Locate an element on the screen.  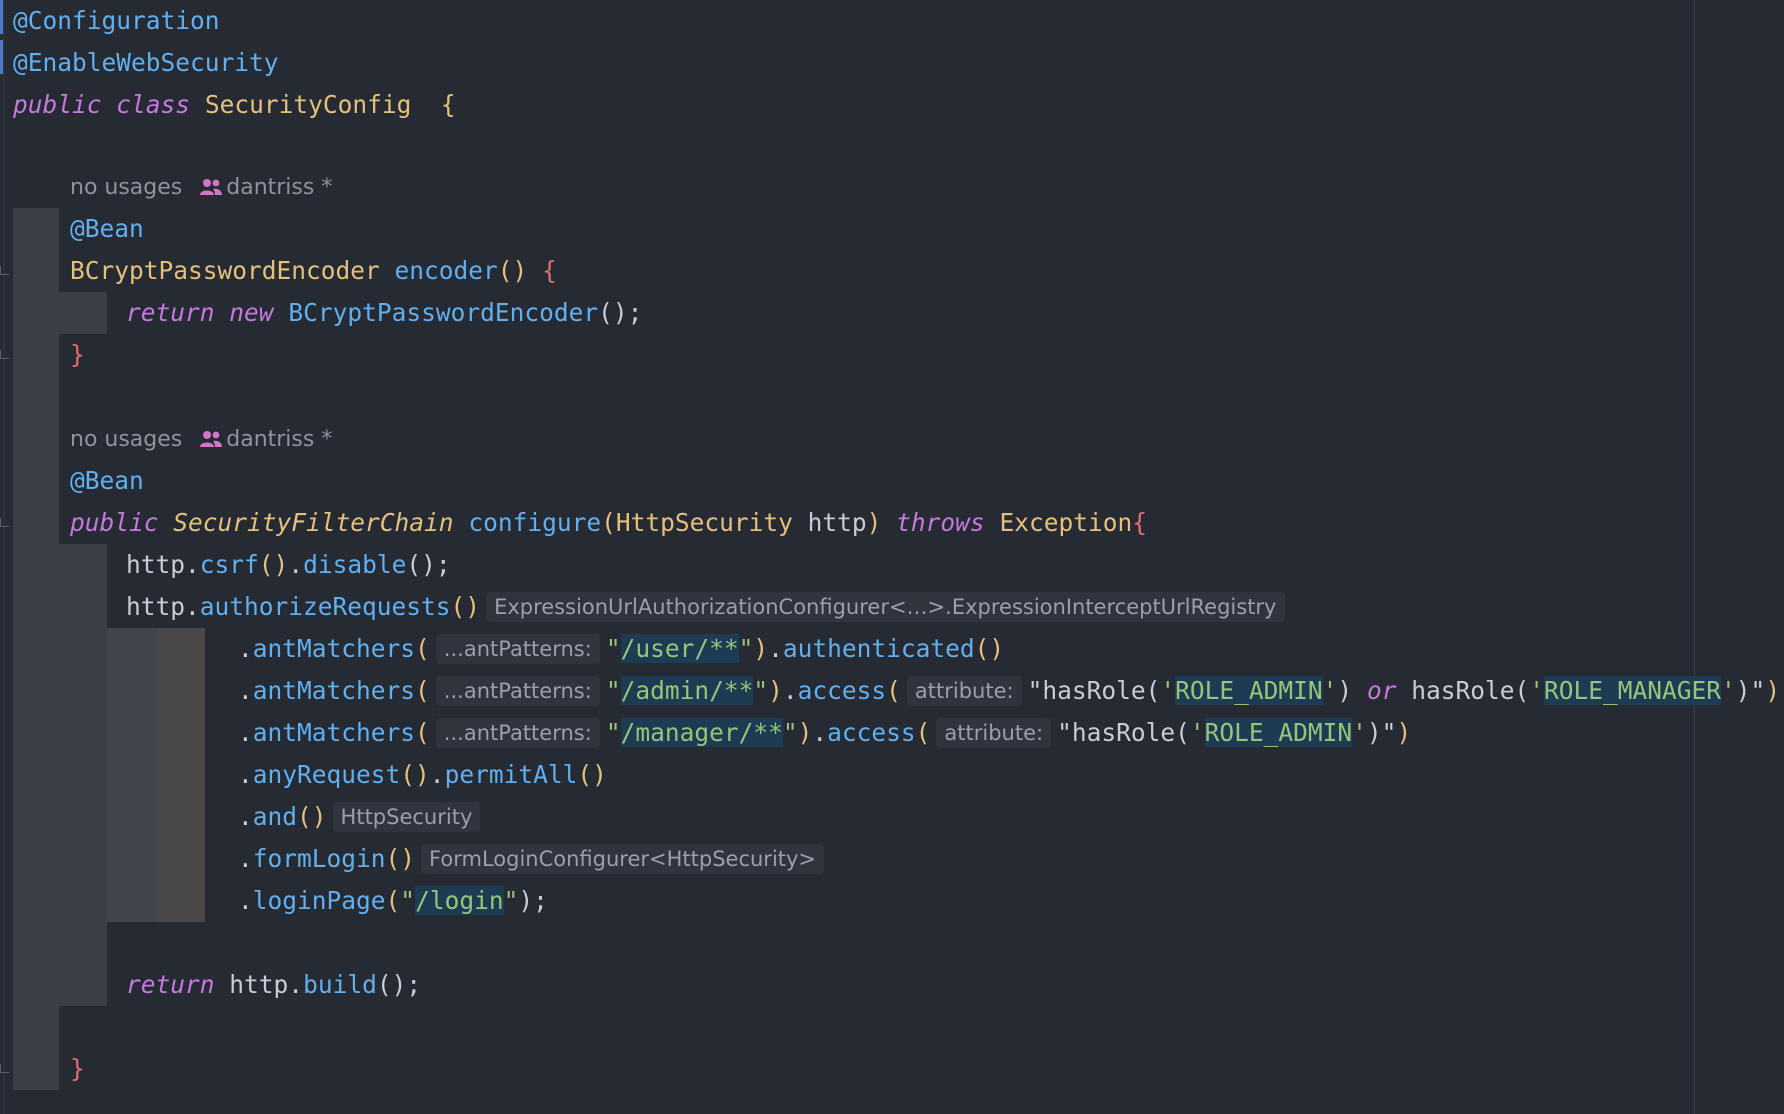
exception-type: Exception is located at coordinates (1066, 522).